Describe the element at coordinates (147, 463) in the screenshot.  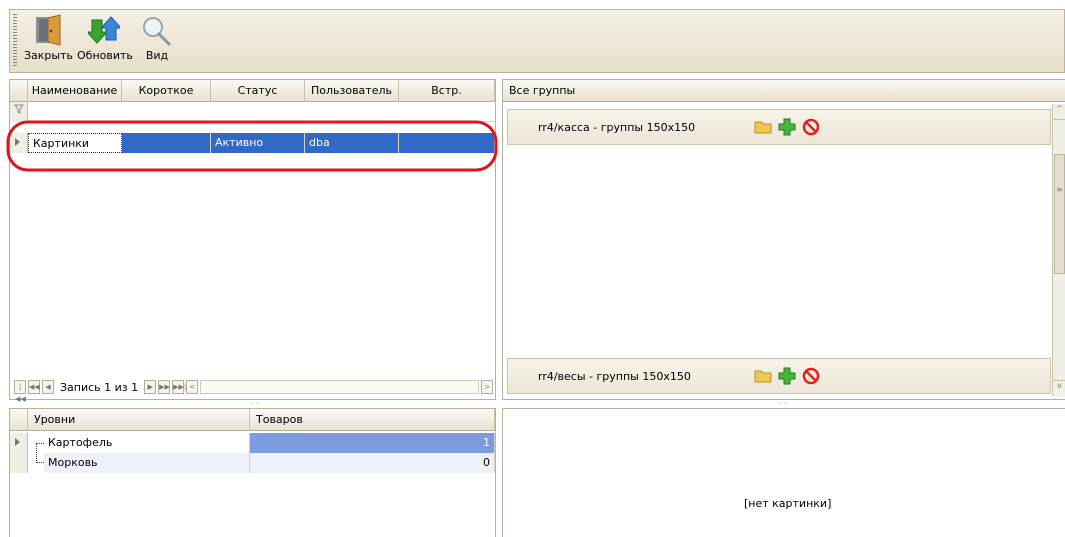
I see `cell-level: Морковь` at that location.